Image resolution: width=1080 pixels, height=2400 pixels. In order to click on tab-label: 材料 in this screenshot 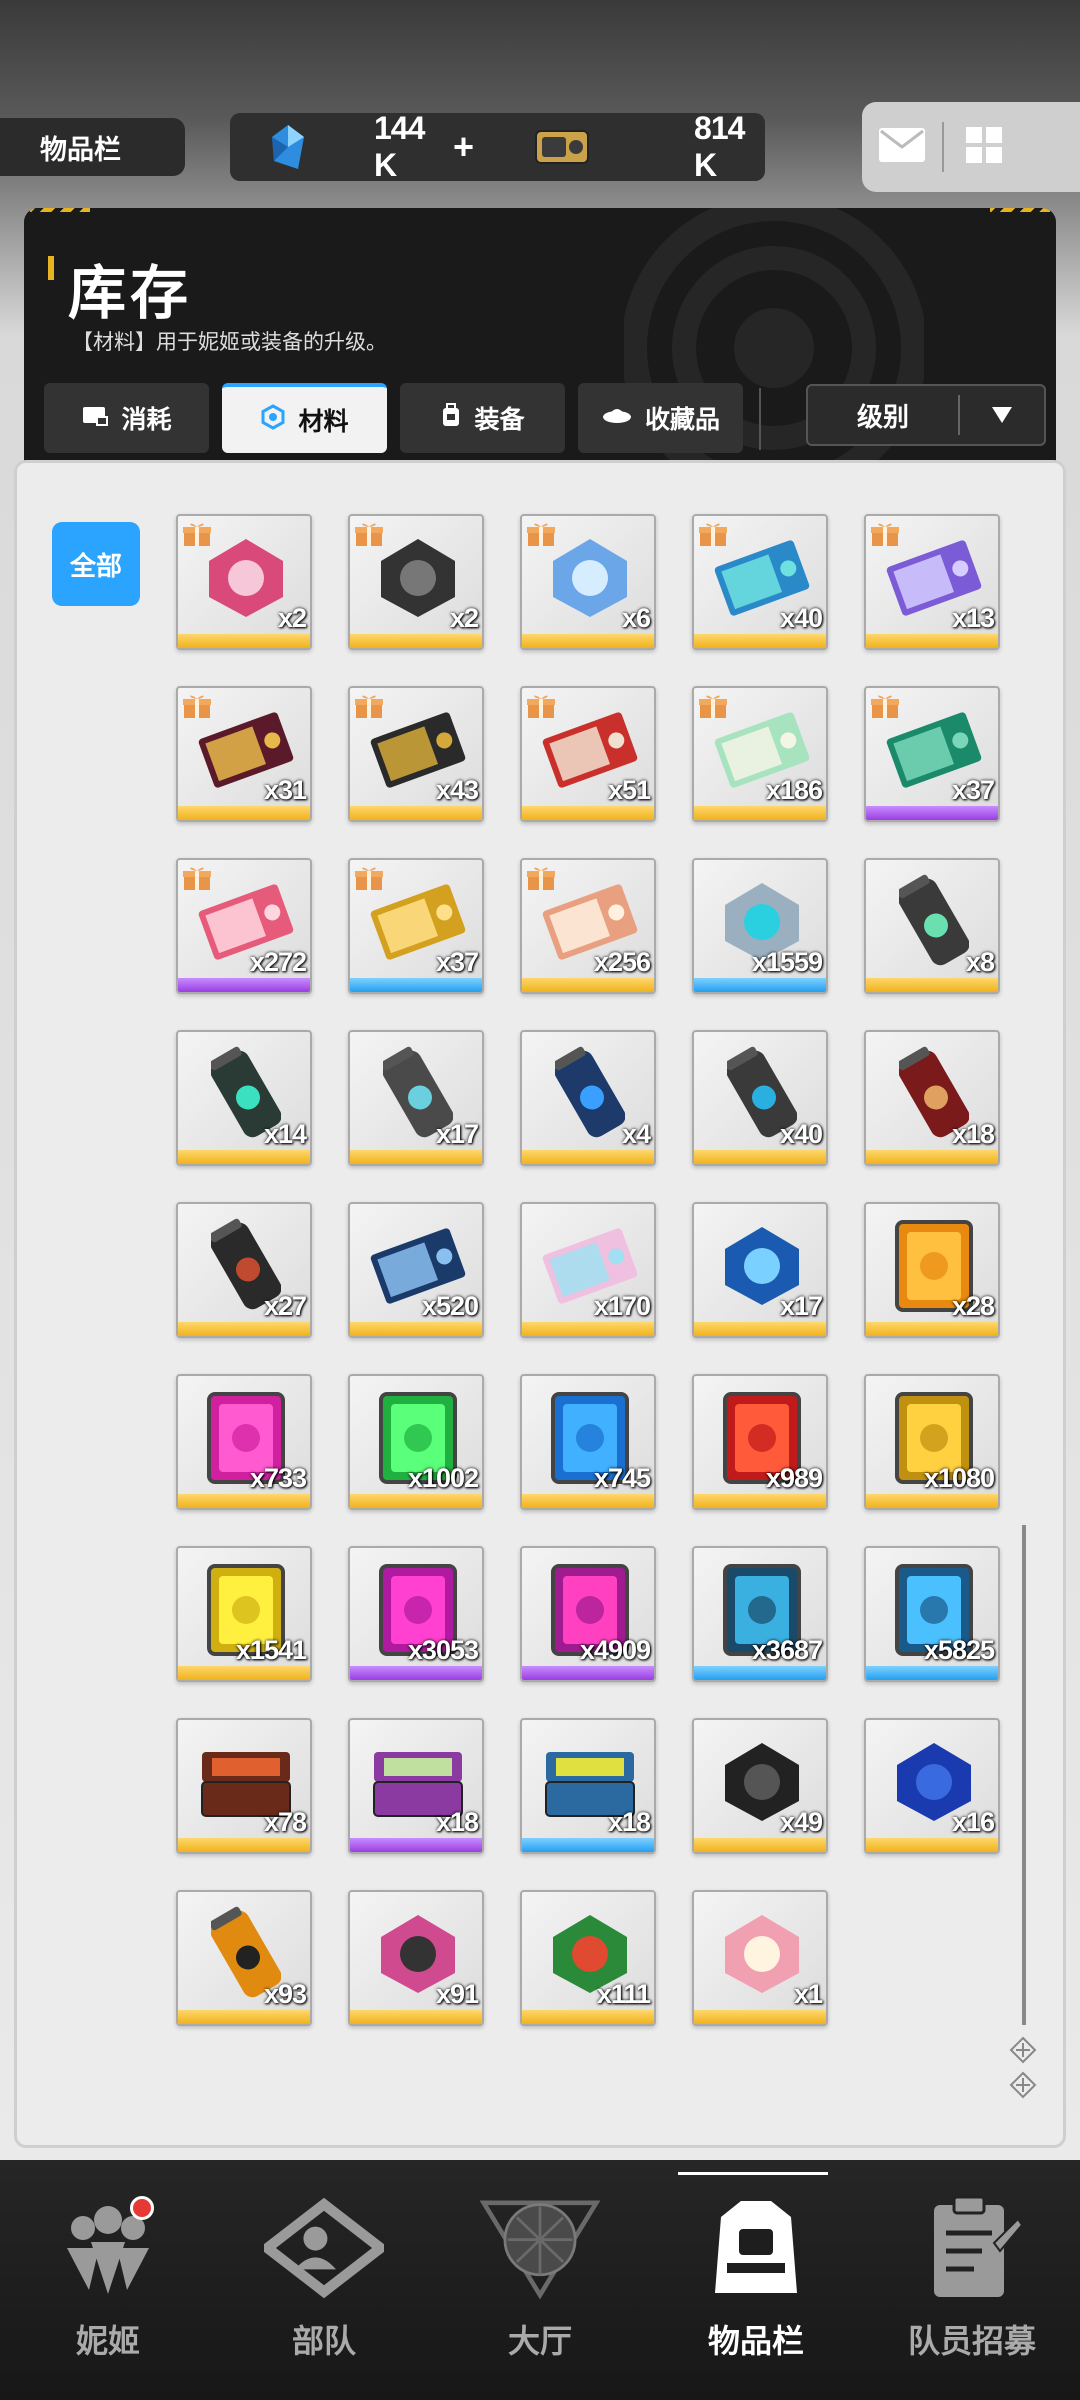, I will do `click(323, 422)`.